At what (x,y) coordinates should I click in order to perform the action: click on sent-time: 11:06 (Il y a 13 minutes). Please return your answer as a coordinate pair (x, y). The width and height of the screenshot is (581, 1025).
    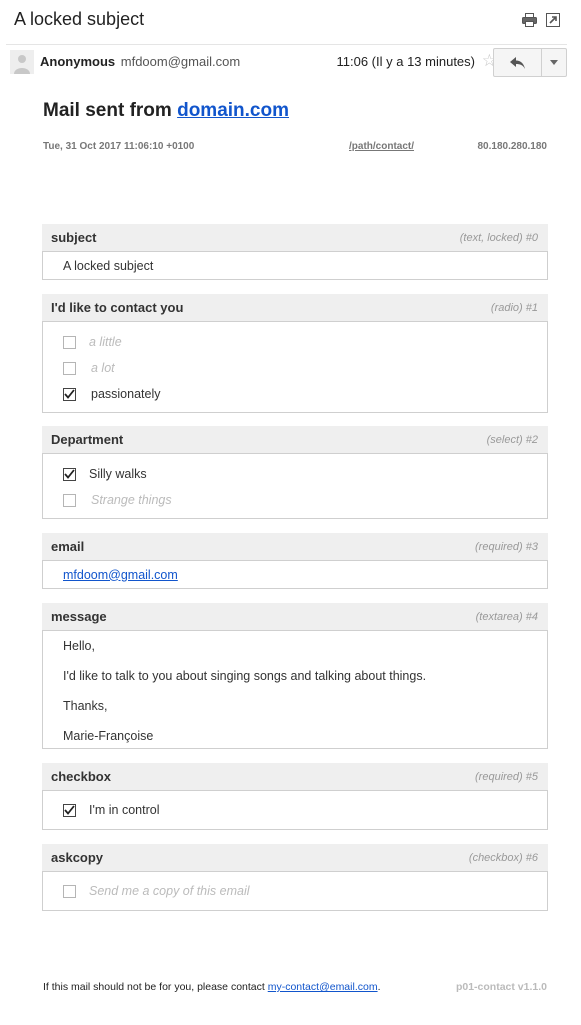
    Looking at the image, I should click on (406, 61).